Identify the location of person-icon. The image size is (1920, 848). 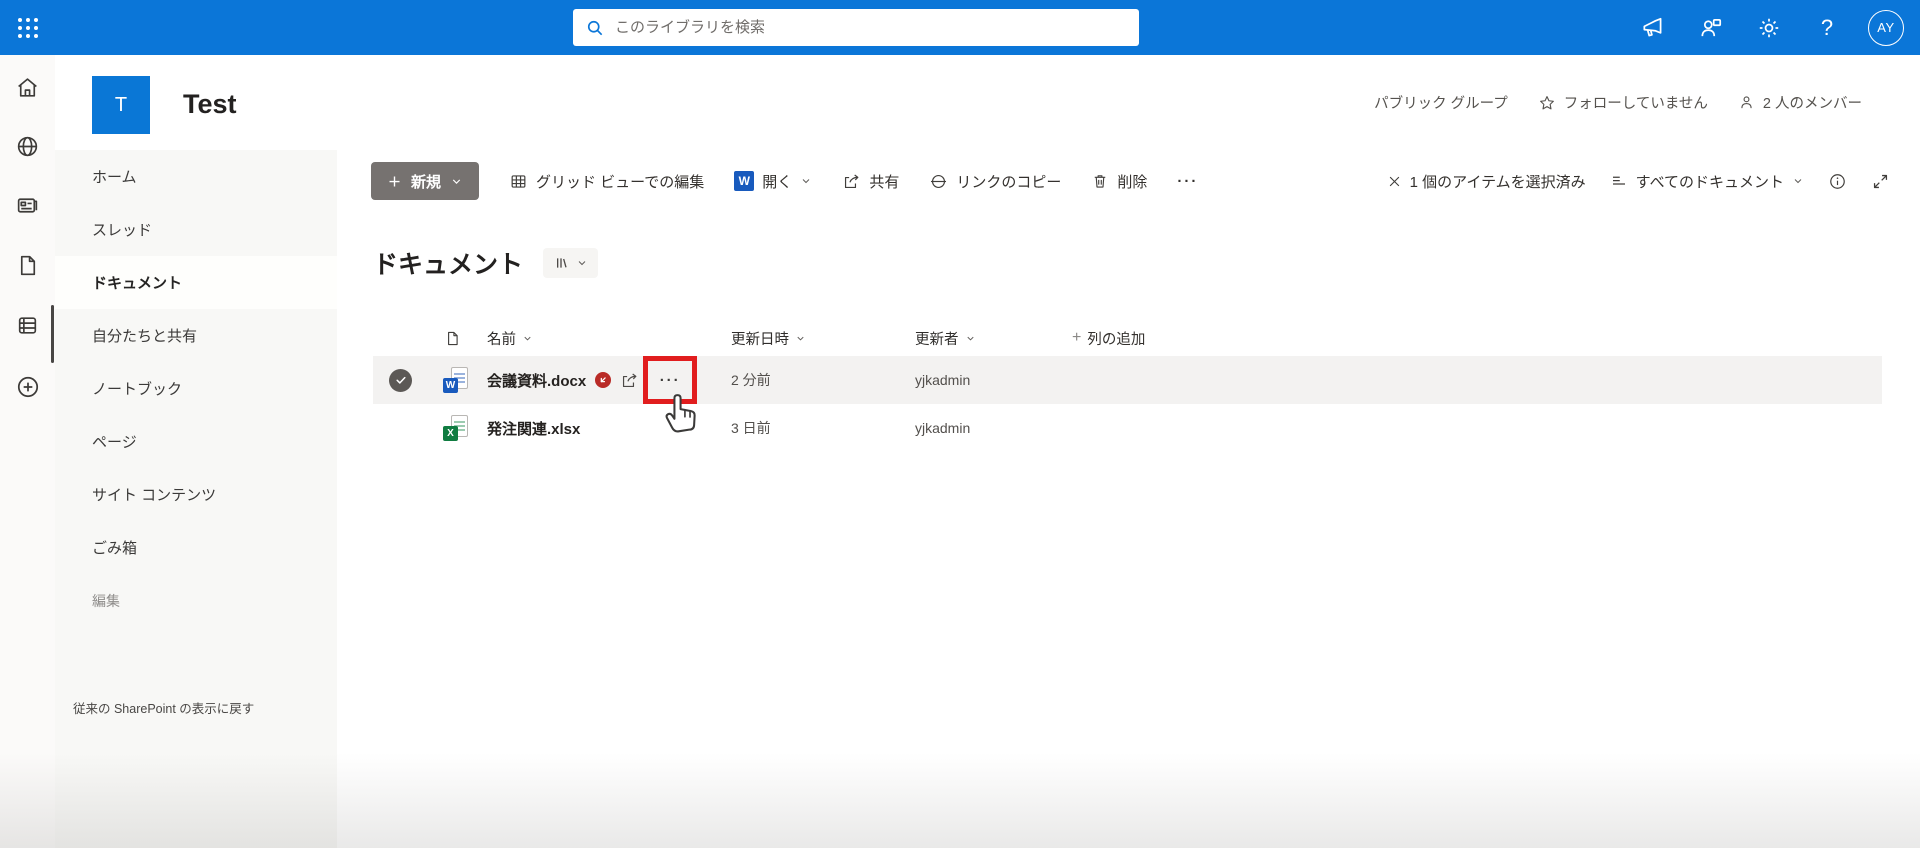
(1746, 102).